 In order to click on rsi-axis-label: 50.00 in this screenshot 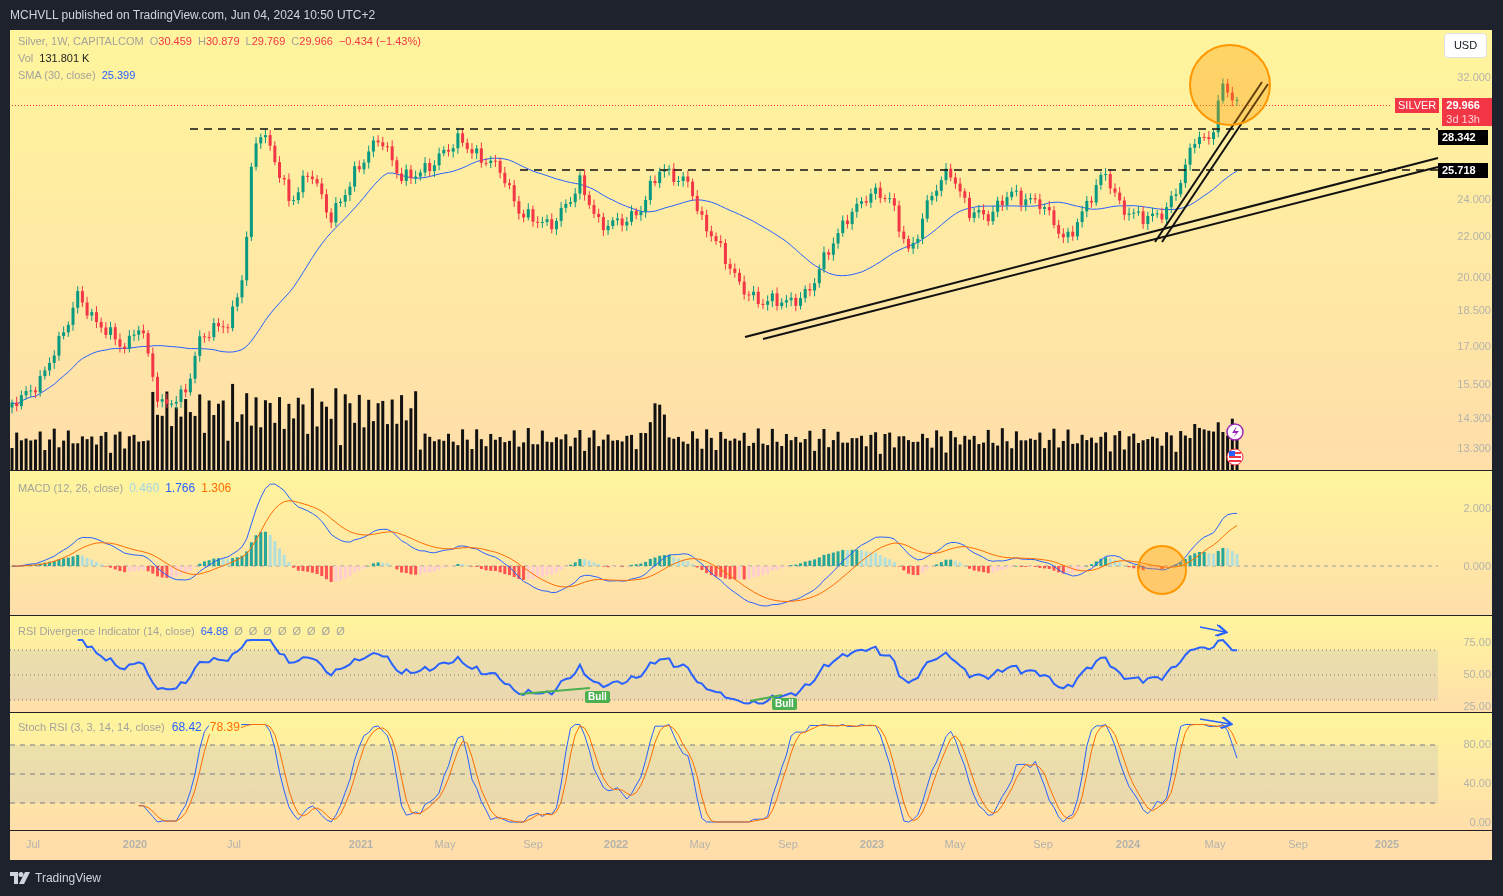, I will do `click(1477, 674)`.